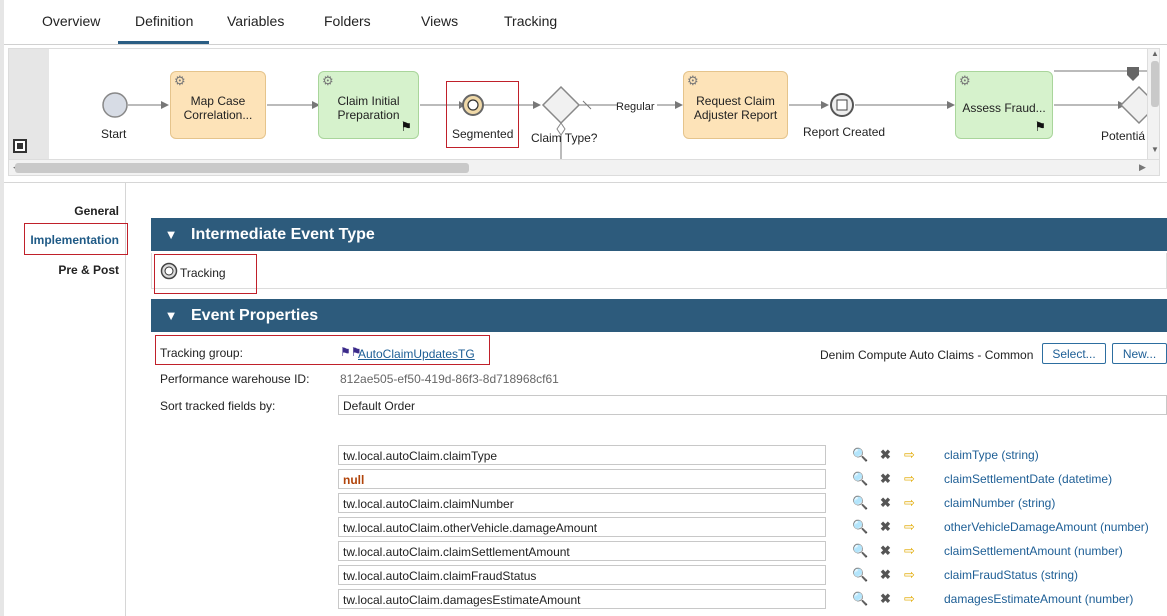 The height and width of the screenshot is (616, 1167). I want to click on tracked-field-label: claimType (string), so click(991, 455).